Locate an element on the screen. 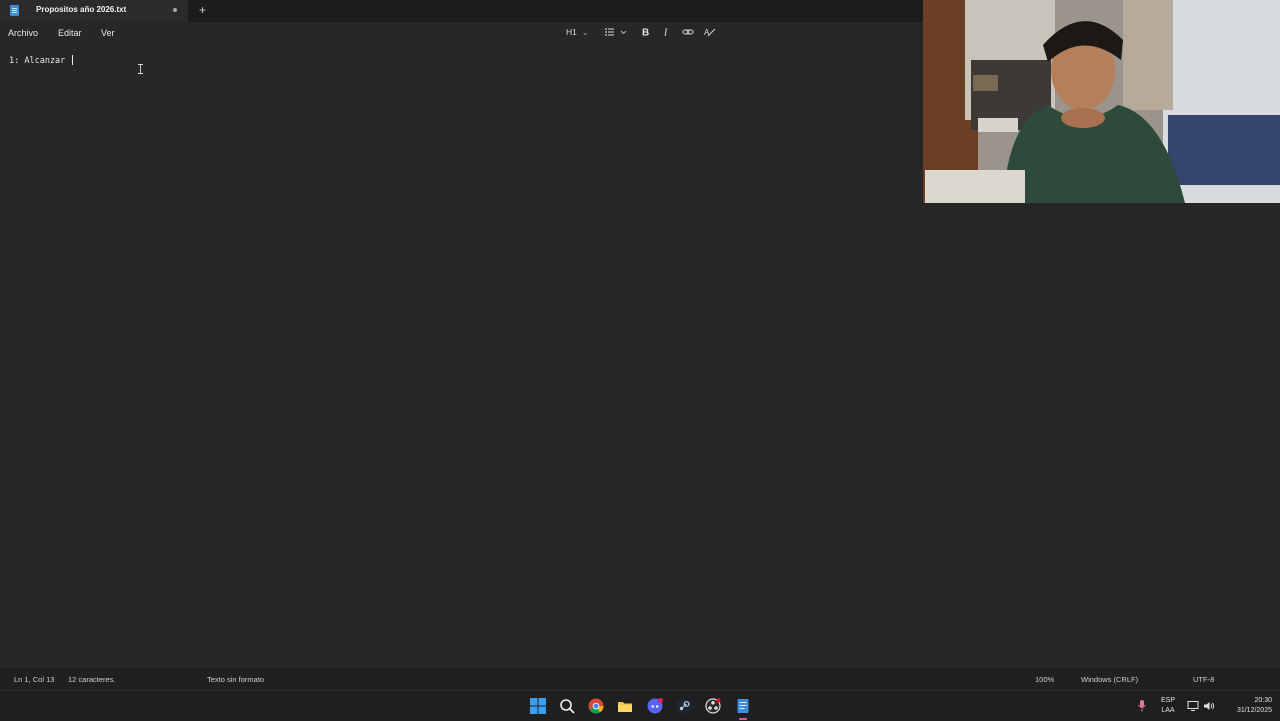  add-tab-button: + is located at coordinates (202, 10).